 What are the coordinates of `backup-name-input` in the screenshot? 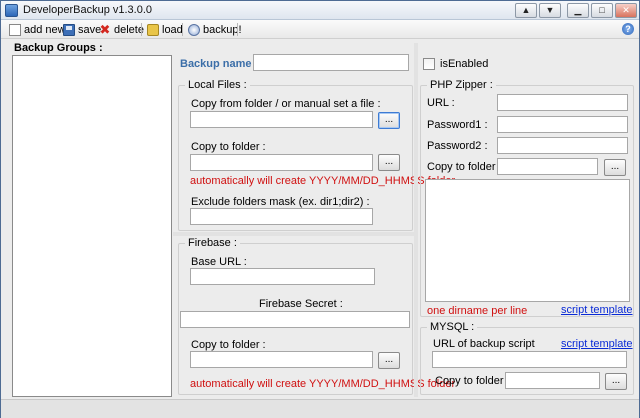 It's located at (331, 62).